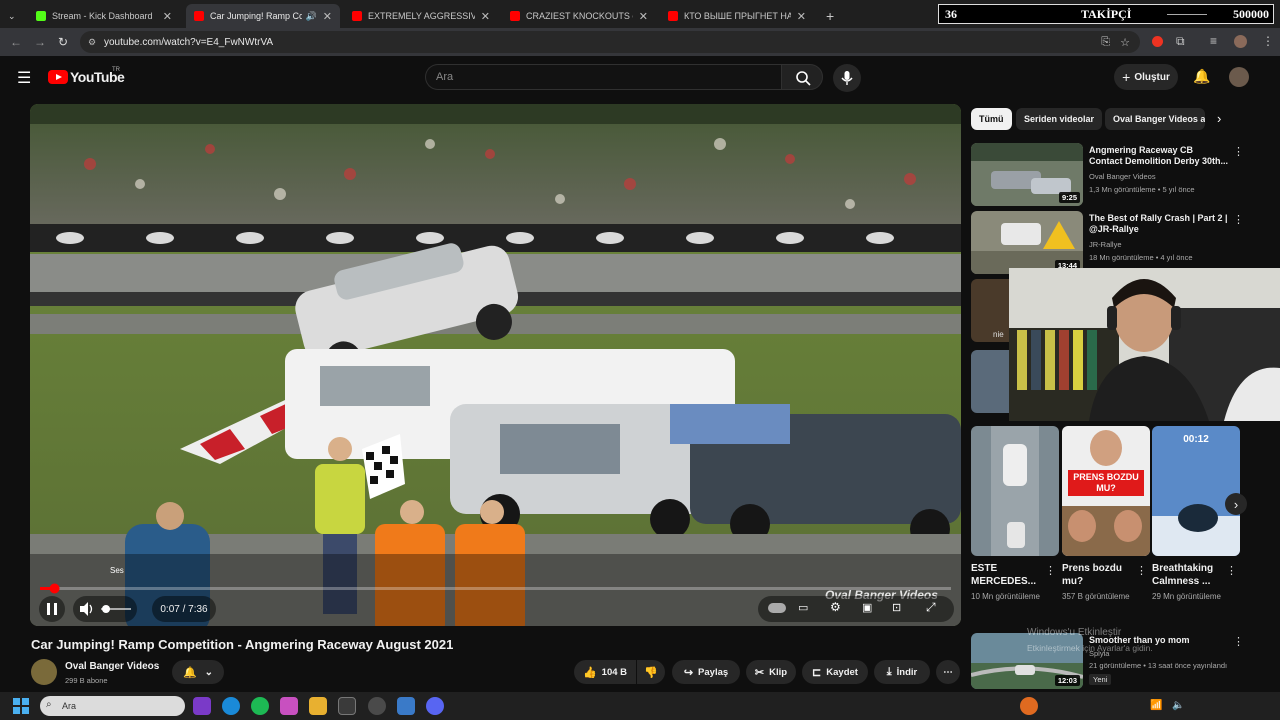 This screenshot has width=1280, height=720. I want to click on tab-kick-dashboard: Stream - Kick Dashboard ✕, so click(104, 16).